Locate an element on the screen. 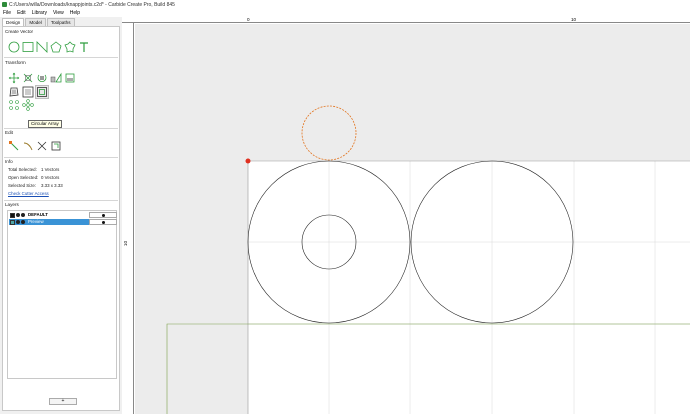 Image resolution: width=690 pixels, height=414 pixels. selected-size-row: Selected Size: 3.33 x 3.33 is located at coordinates (35, 185).